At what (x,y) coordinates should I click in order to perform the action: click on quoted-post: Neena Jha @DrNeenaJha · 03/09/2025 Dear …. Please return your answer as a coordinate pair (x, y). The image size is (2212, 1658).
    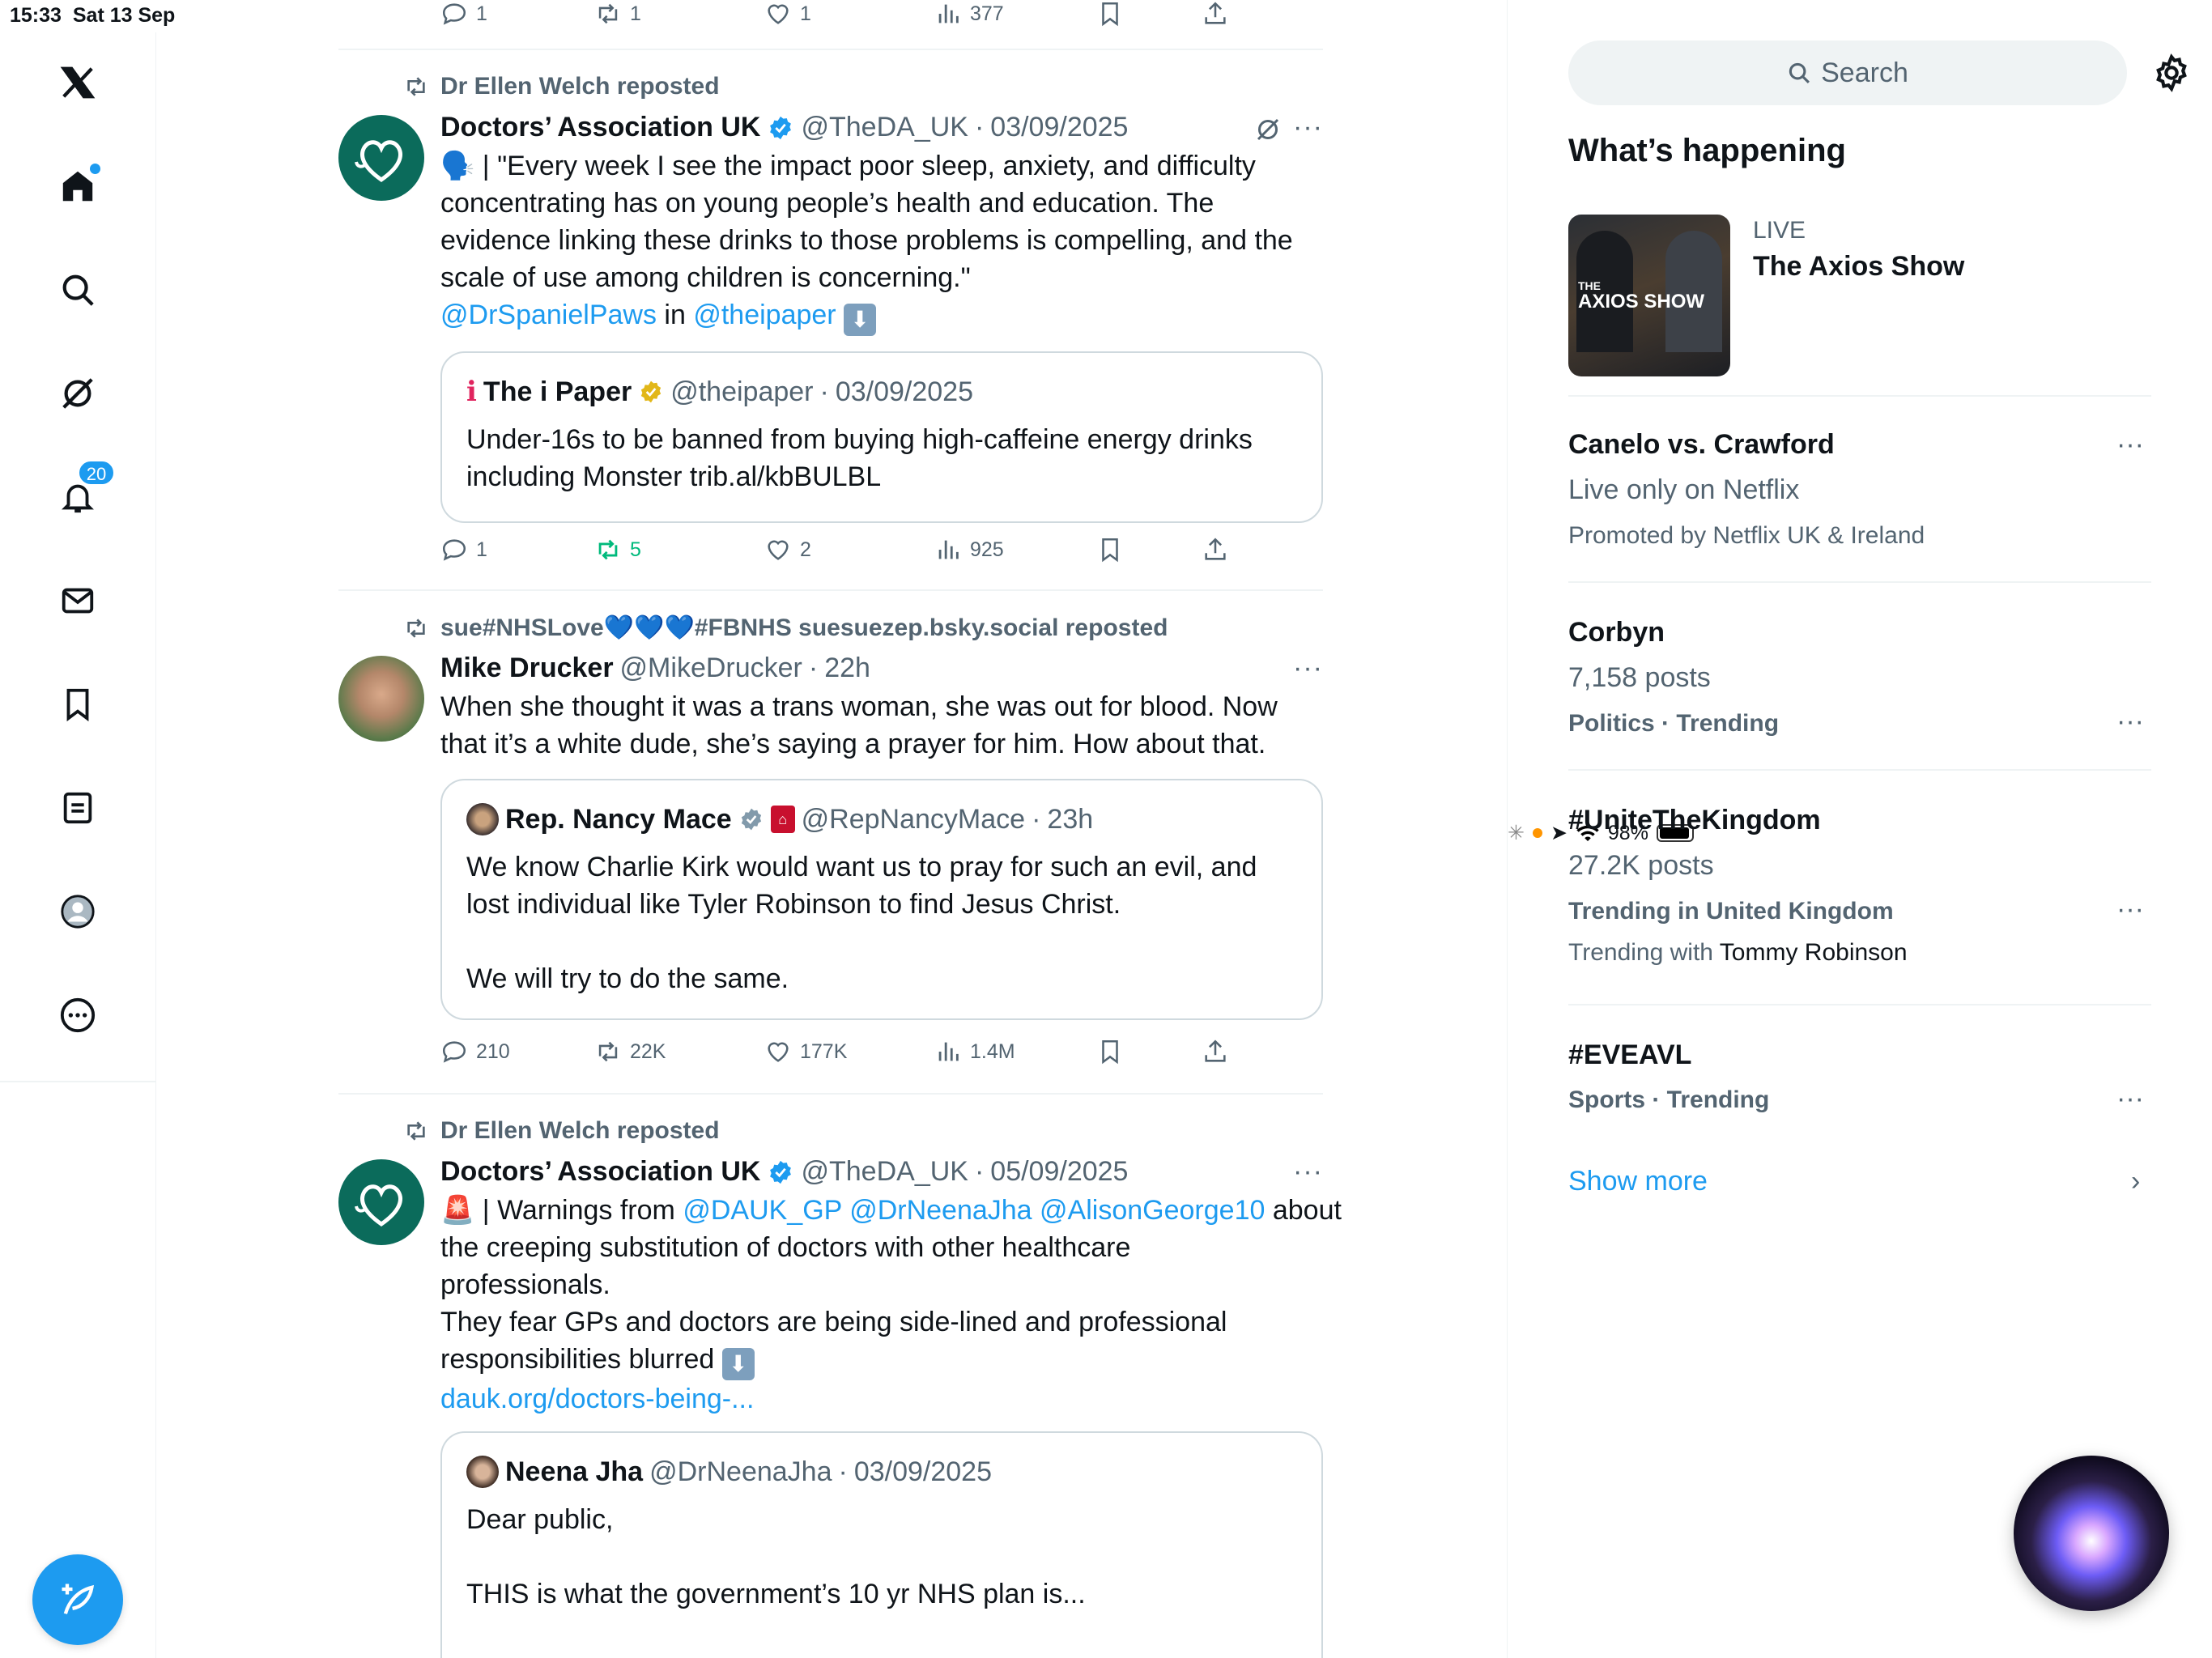
    Looking at the image, I should click on (882, 1544).